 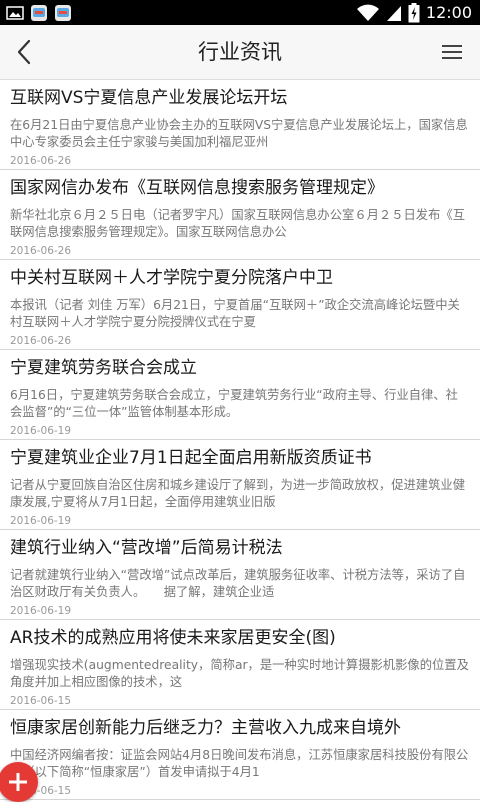 I want to click on news-title: 宁夏建筑业企业7月1日起全面启用新版资质证书, so click(x=191, y=458).